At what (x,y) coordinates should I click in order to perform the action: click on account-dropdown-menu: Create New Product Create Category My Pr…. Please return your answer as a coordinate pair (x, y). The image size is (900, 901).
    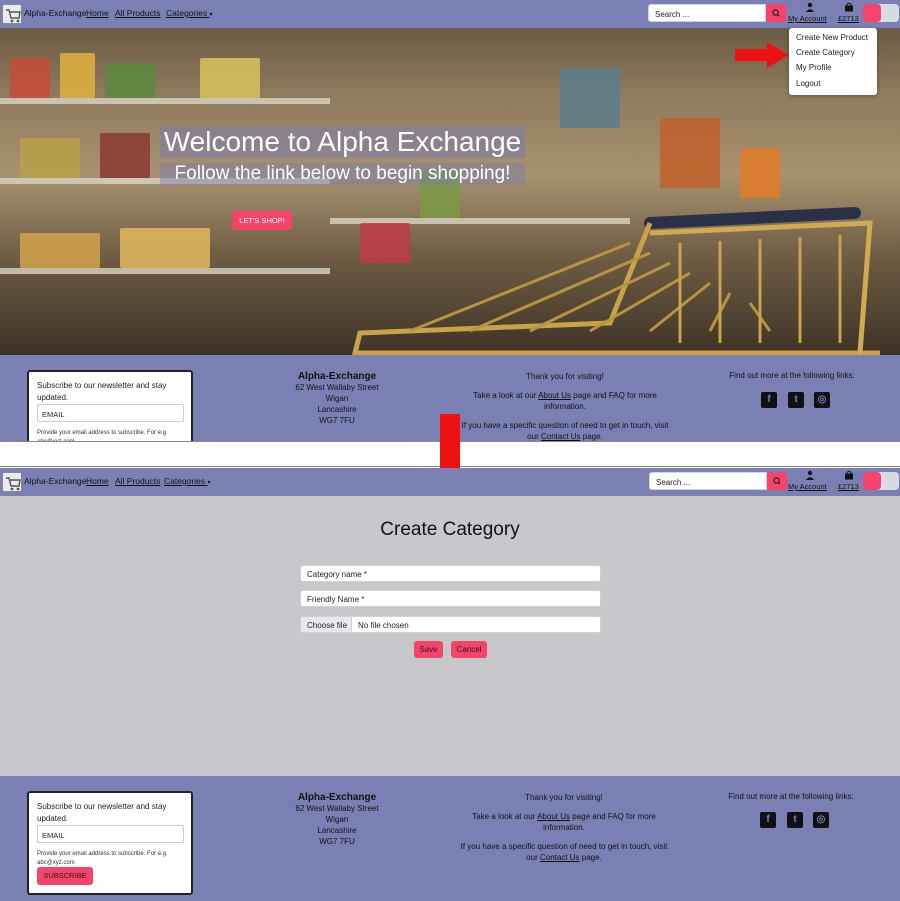
    Looking at the image, I should click on (833, 61).